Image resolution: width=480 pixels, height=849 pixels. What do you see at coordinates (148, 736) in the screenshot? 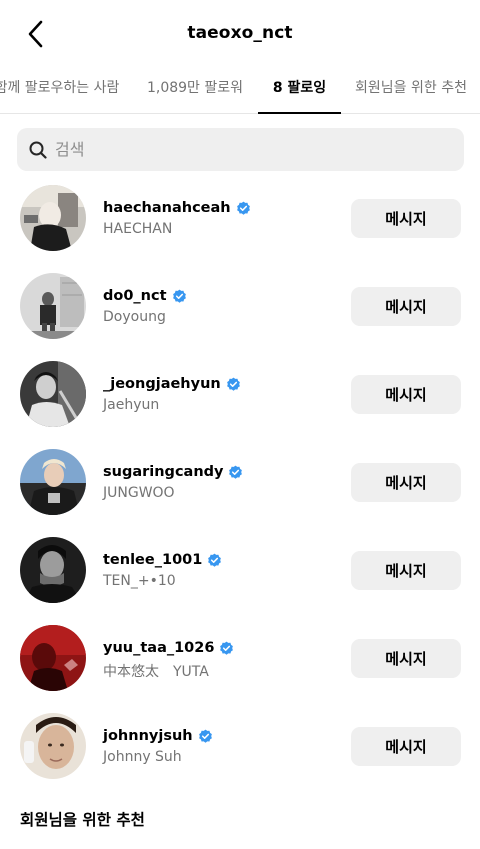
I see `username: johnnyjsuh` at bounding box center [148, 736].